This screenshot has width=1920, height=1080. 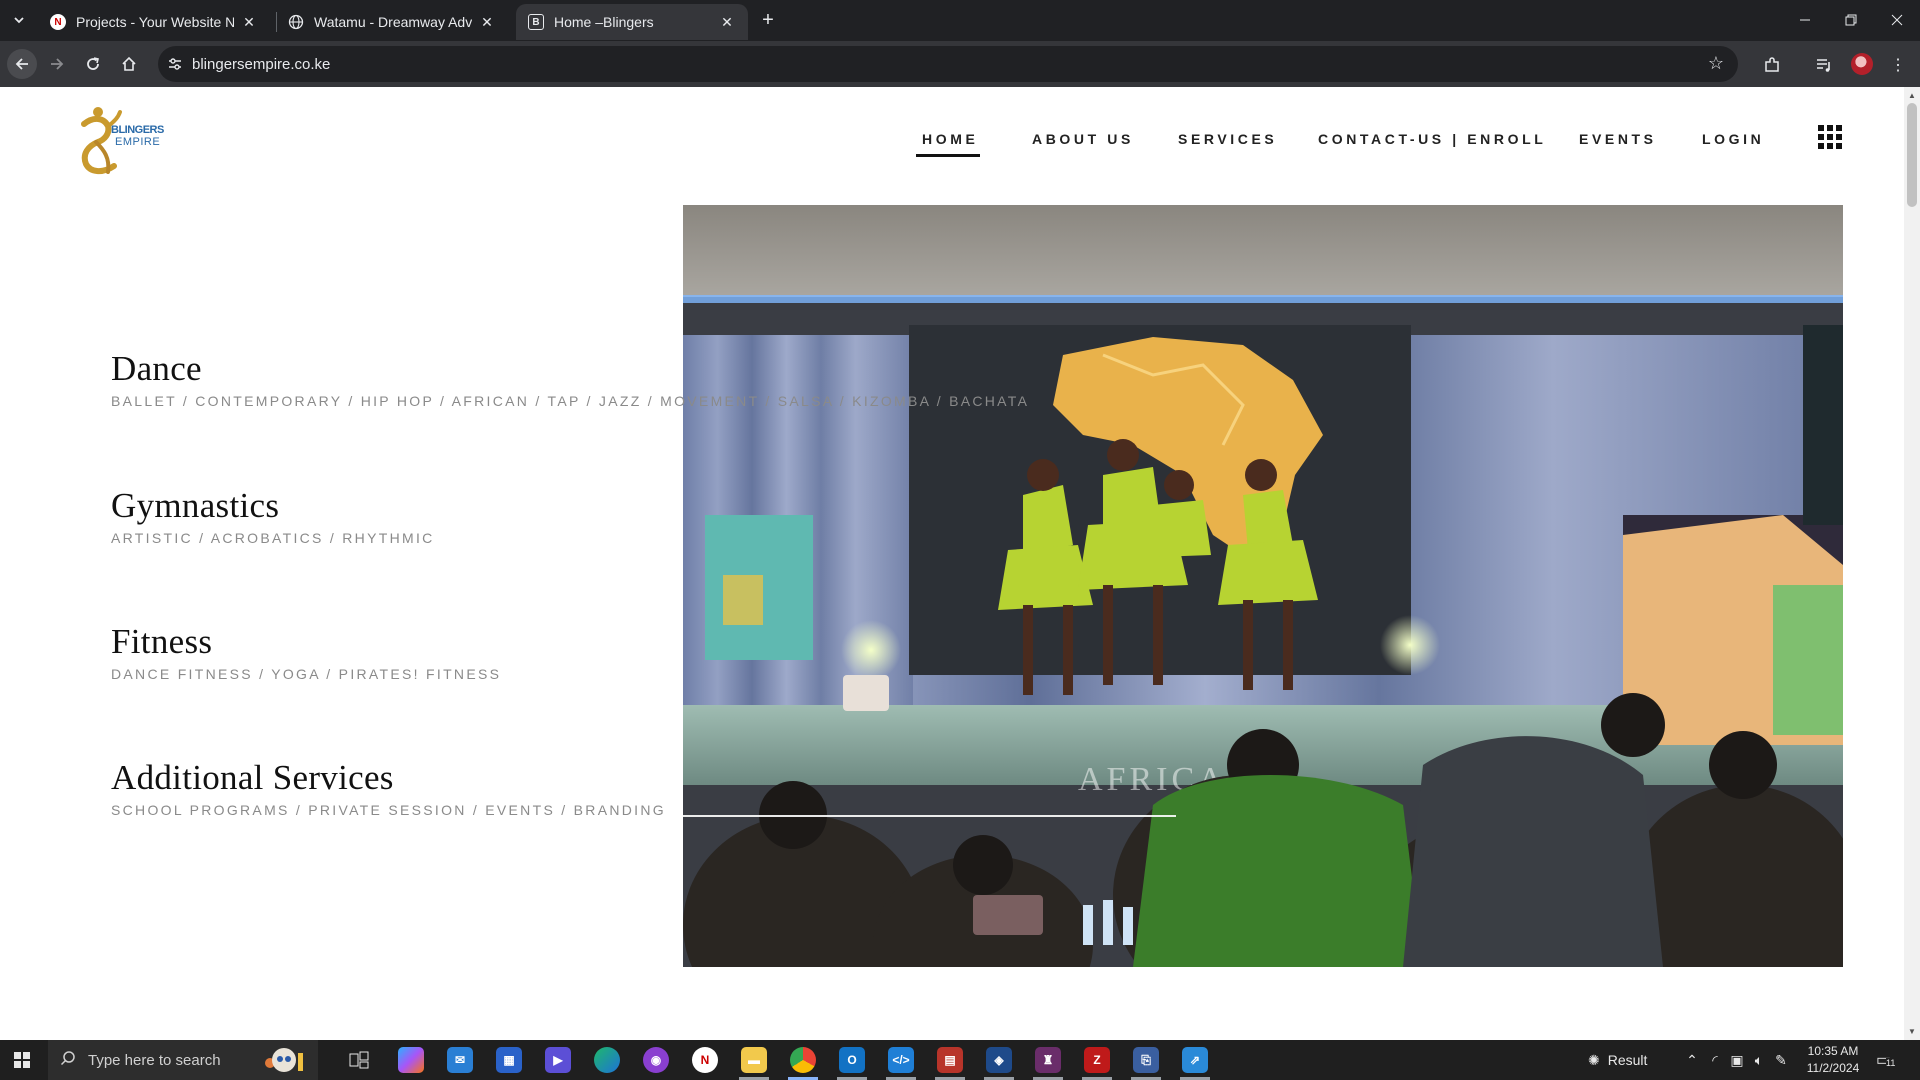 I want to click on game-app-icon: ♜, so click(x=1048, y=1060).